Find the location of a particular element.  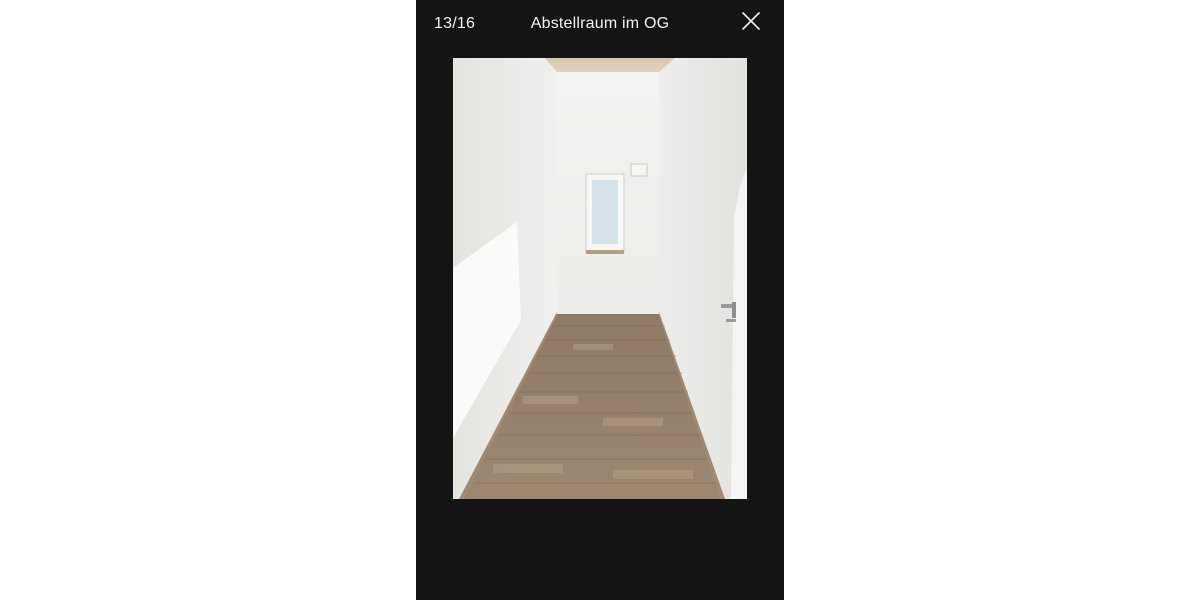

close-button is located at coordinates (751, 21).